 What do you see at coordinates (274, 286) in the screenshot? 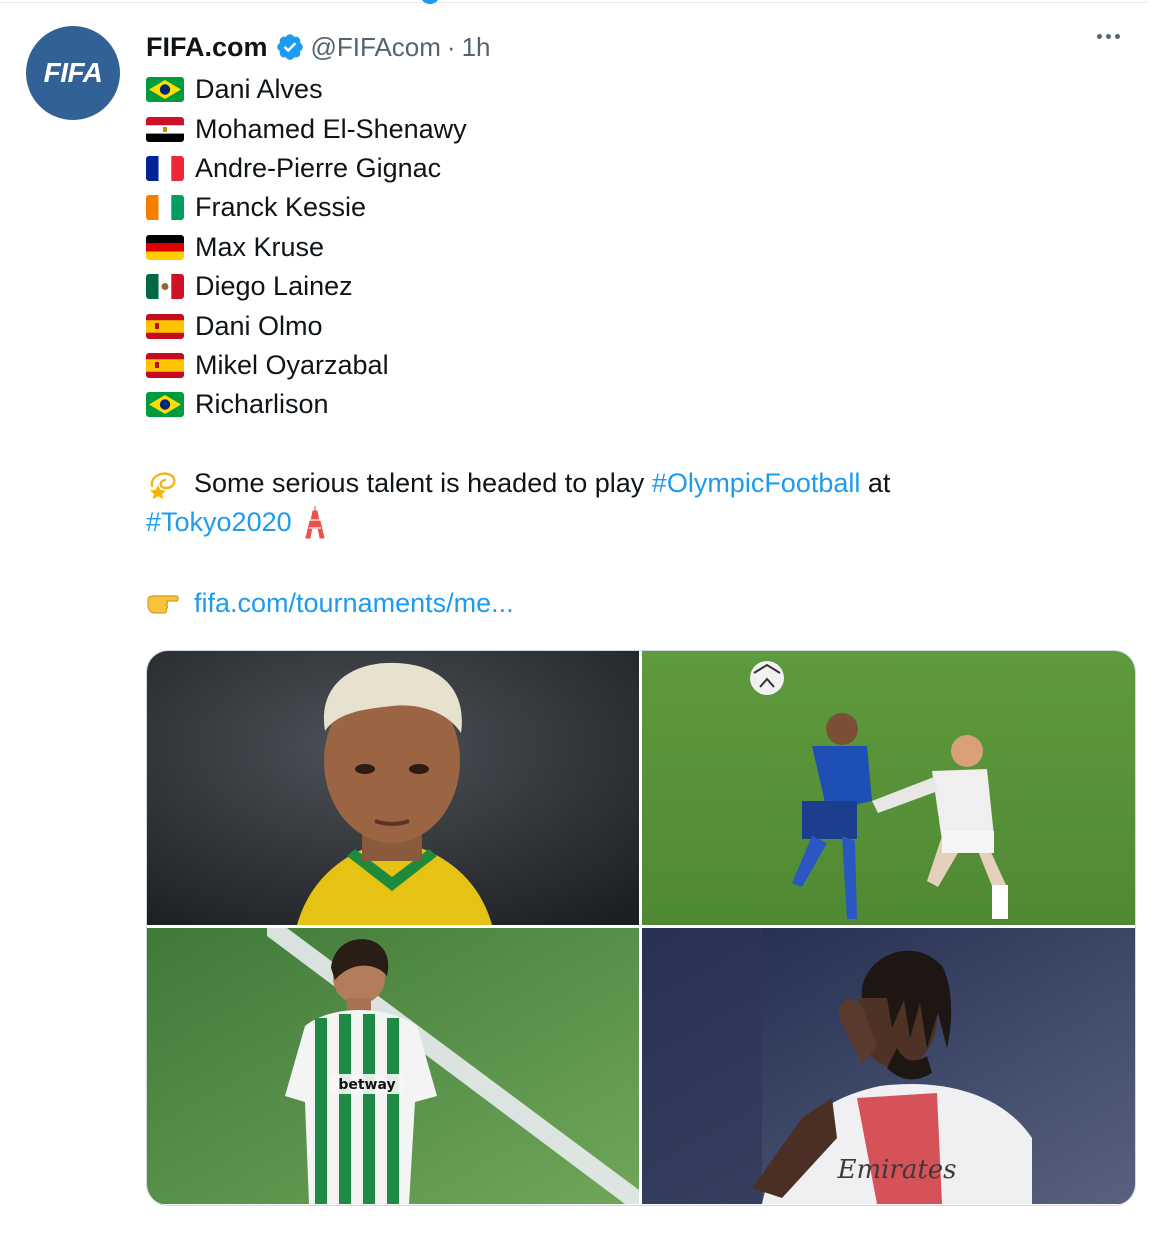
I see `player-name: Diego Lainez` at bounding box center [274, 286].